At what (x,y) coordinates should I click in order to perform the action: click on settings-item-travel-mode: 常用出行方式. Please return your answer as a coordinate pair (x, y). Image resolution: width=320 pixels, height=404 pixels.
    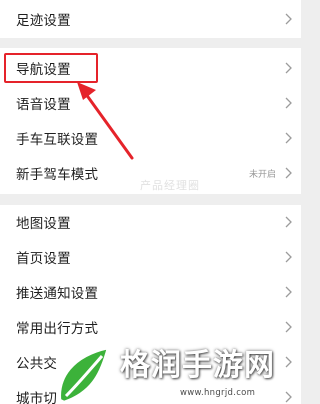
    Looking at the image, I should click on (150, 327).